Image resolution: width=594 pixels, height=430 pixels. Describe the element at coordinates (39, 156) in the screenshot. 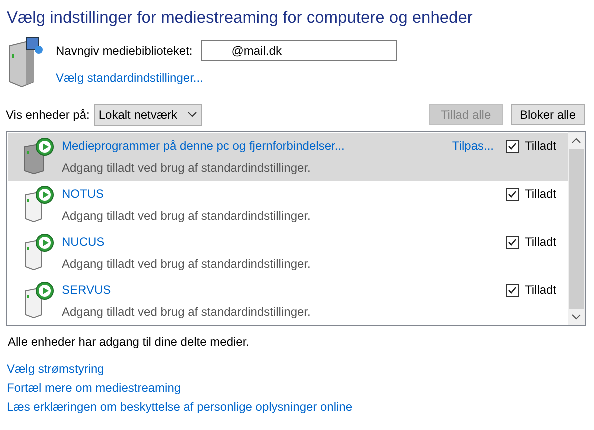

I see `computer-play-icon` at that location.